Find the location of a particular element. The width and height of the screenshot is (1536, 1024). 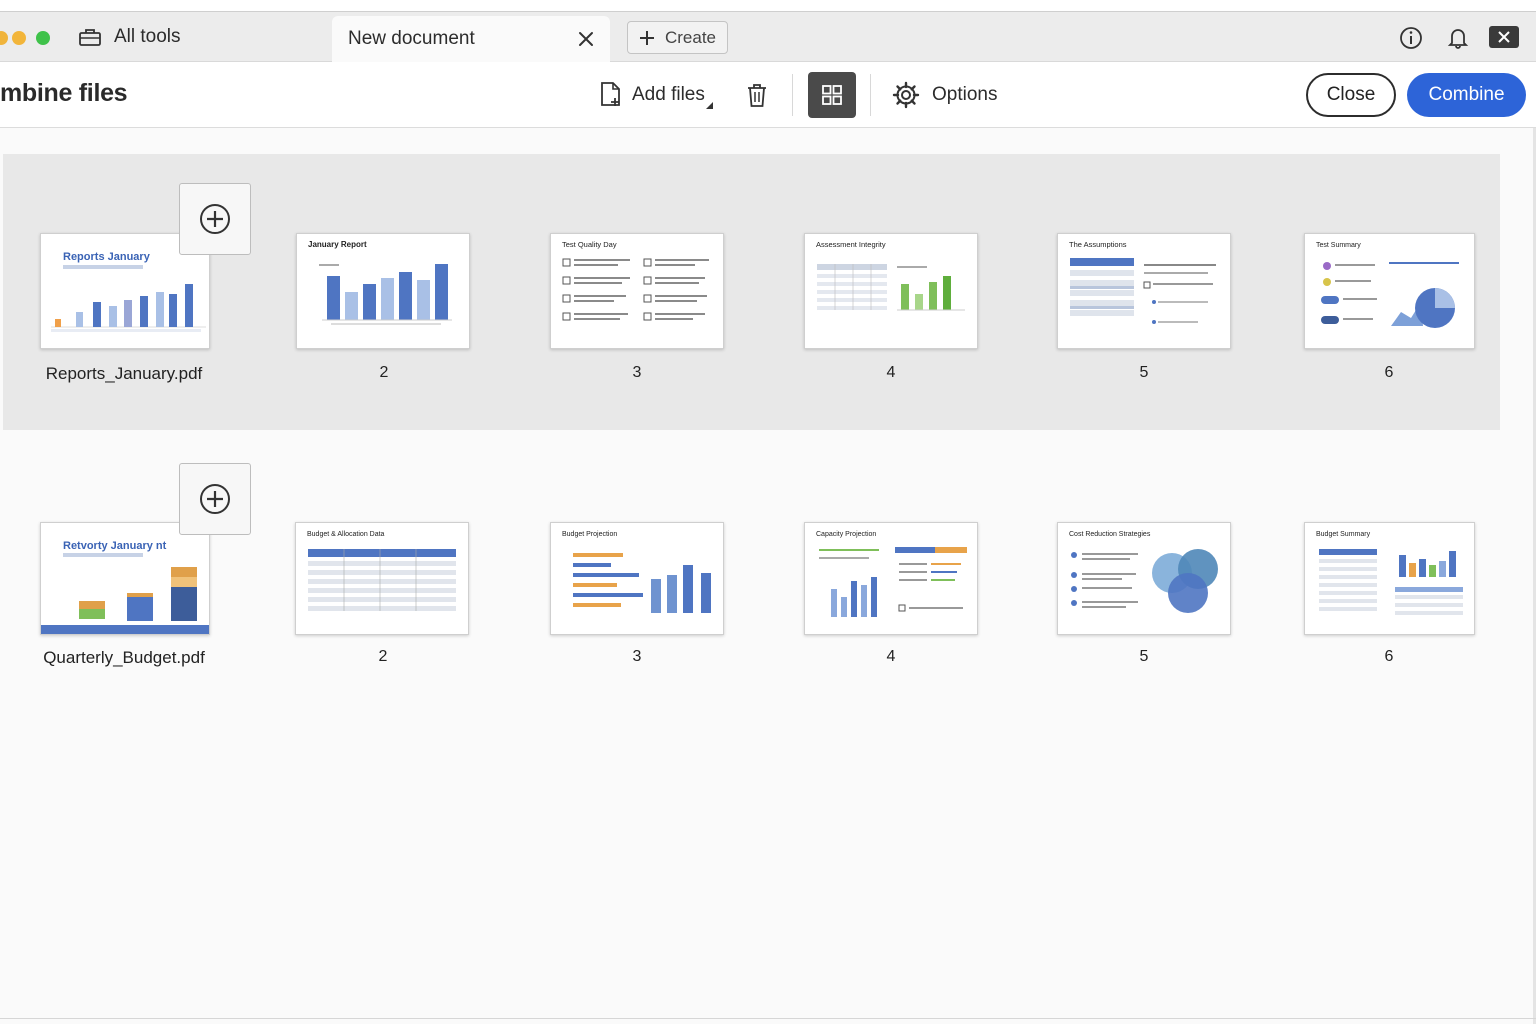

page-preview: Budget & Allocation Data is located at coordinates (381, 571).